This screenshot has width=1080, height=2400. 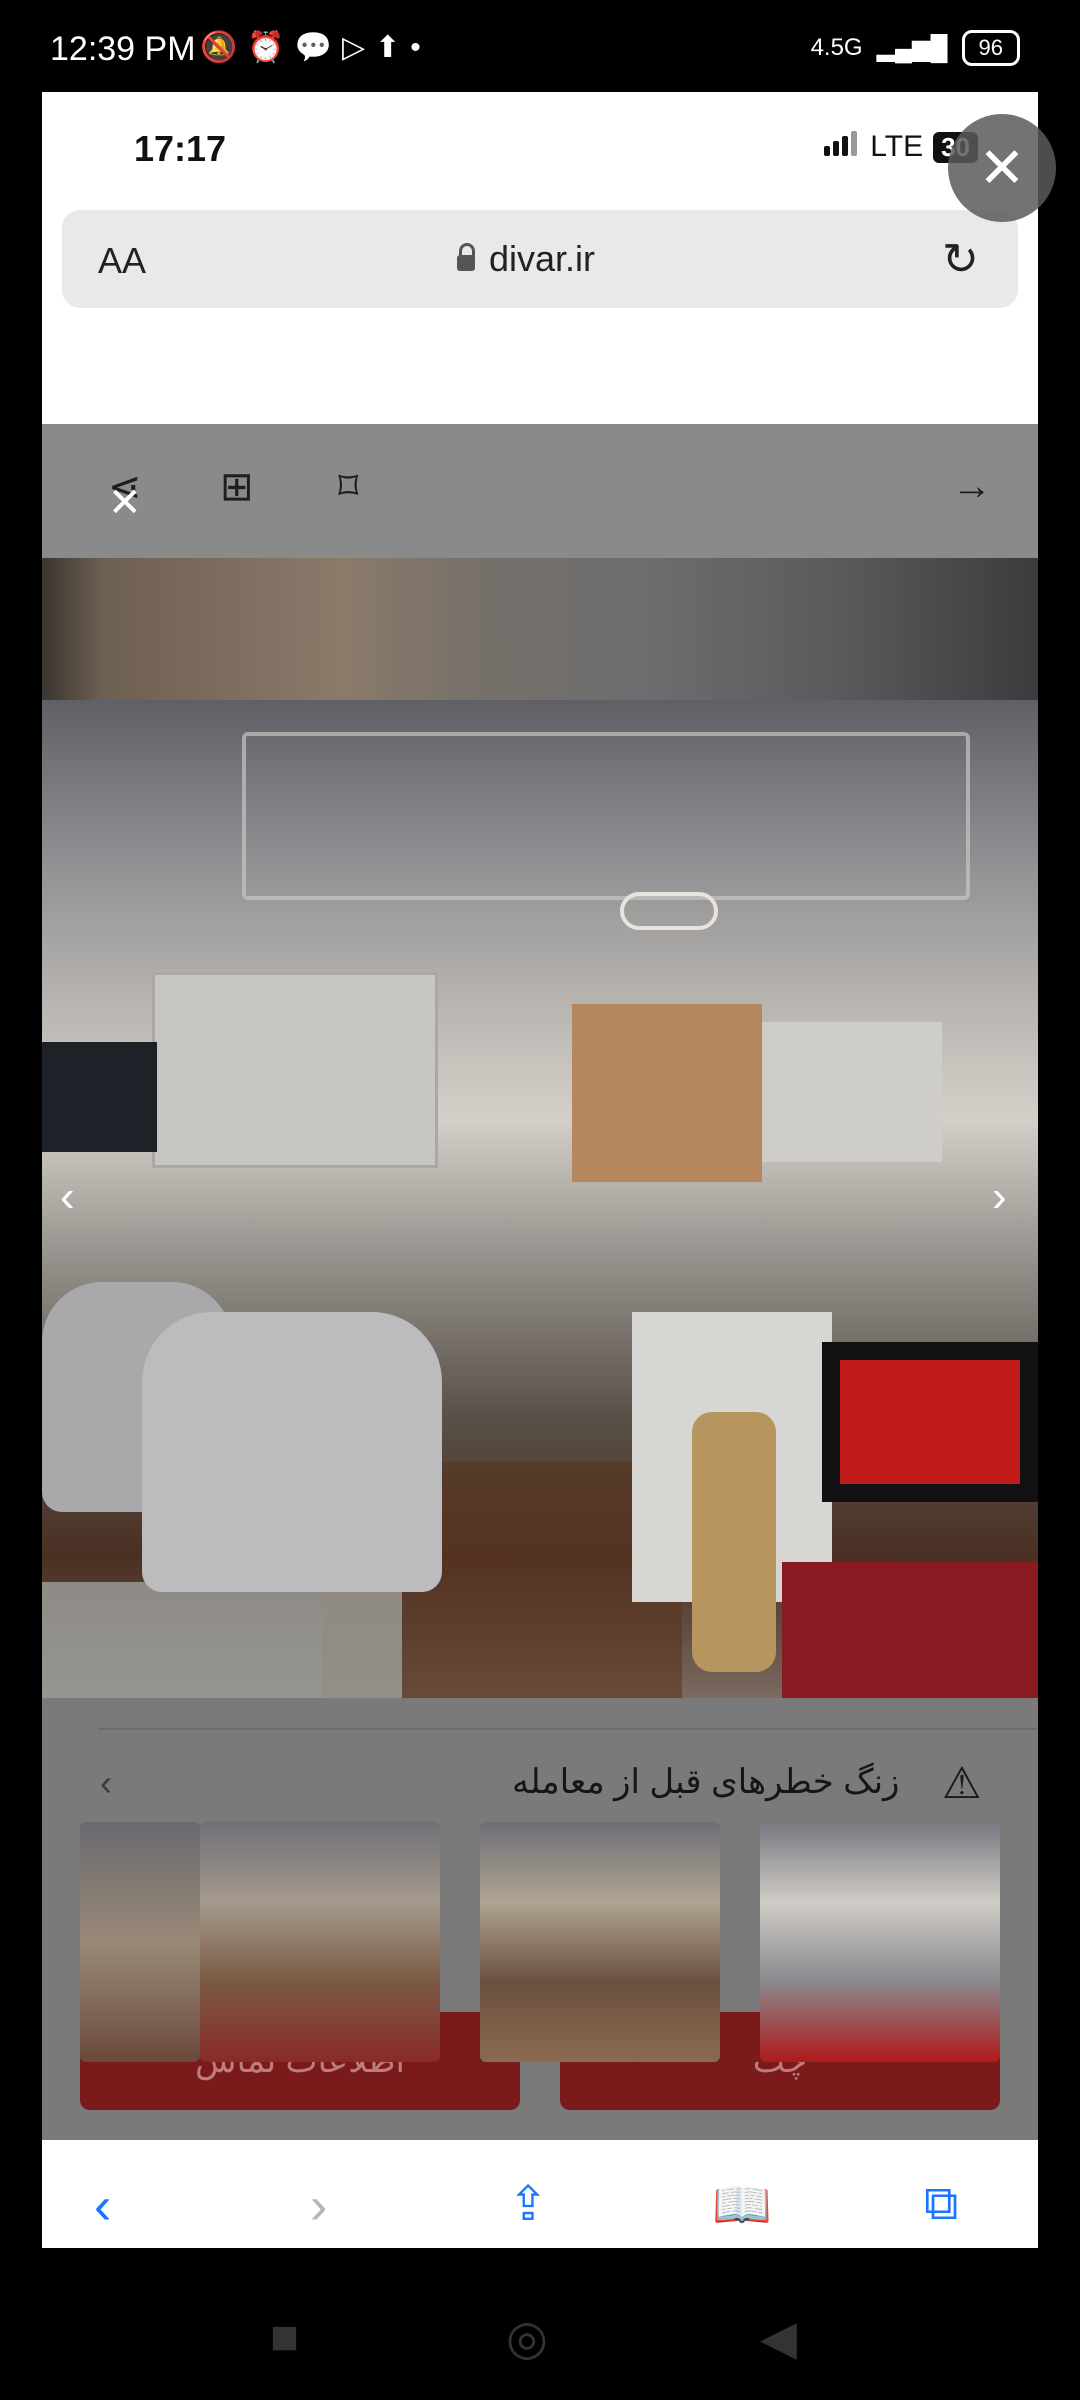 I want to click on ios-network-label: LTE, so click(x=897, y=146).